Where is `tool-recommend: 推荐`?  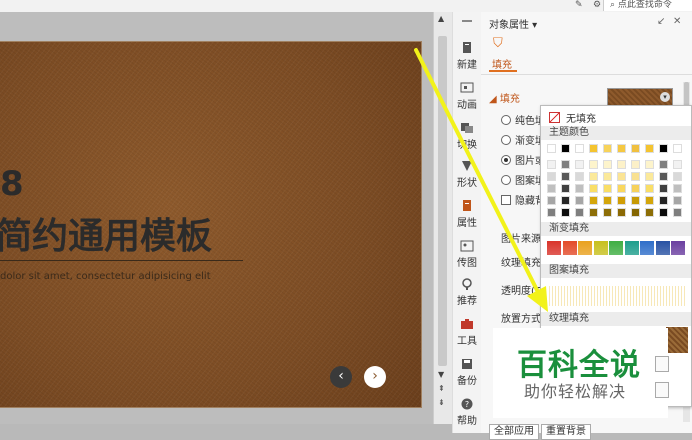 tool-recommend: 推荐 is located at coordinates (467, 292).